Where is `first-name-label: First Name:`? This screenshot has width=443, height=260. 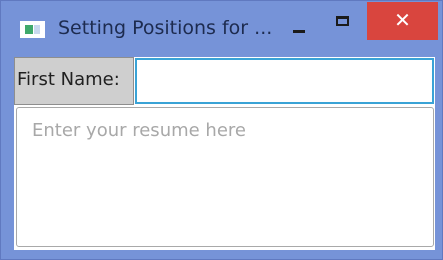 first-name-label: First Name: is located at coordinates (68, 79).